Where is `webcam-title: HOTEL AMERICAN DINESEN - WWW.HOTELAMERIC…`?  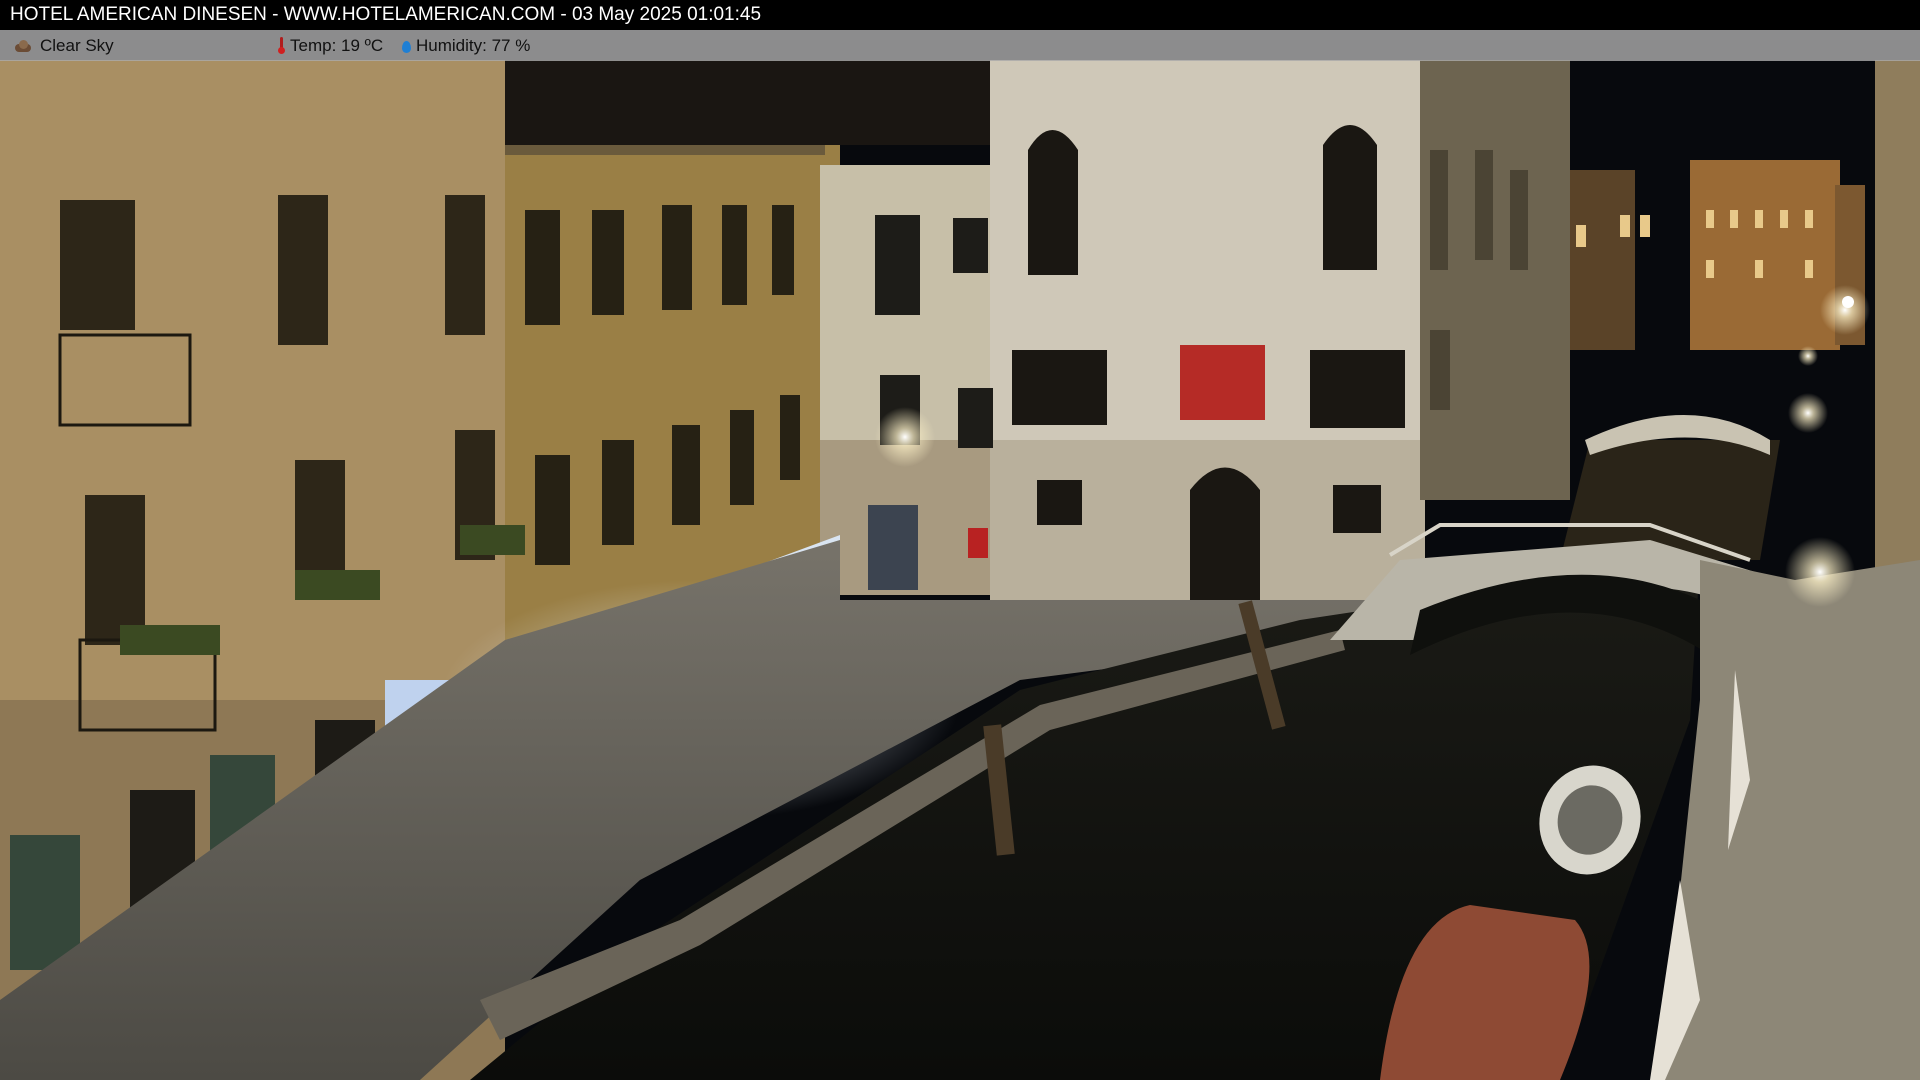
webcam-title: HOTEL AMERICAN DINESEN - WWW.HOTELAMERIC… is located at coordinates (386, 14).